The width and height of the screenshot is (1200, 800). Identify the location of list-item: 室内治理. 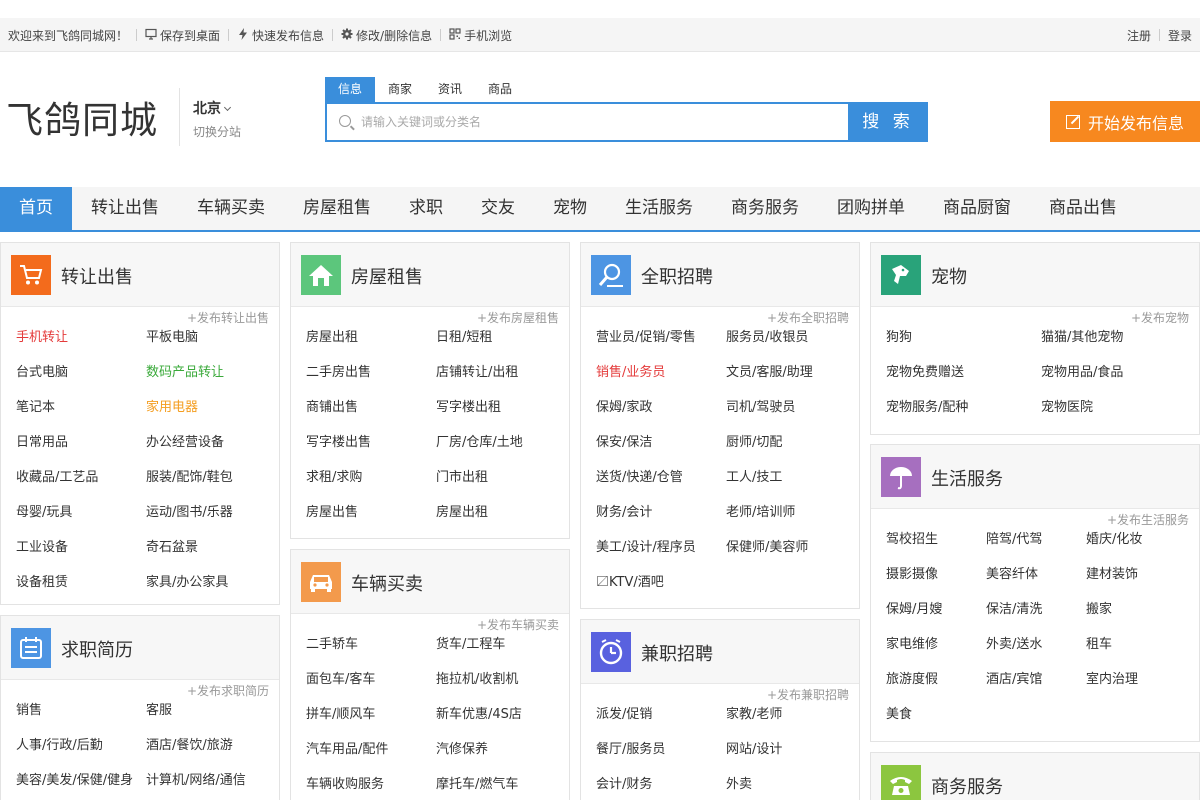
(1136, 688).